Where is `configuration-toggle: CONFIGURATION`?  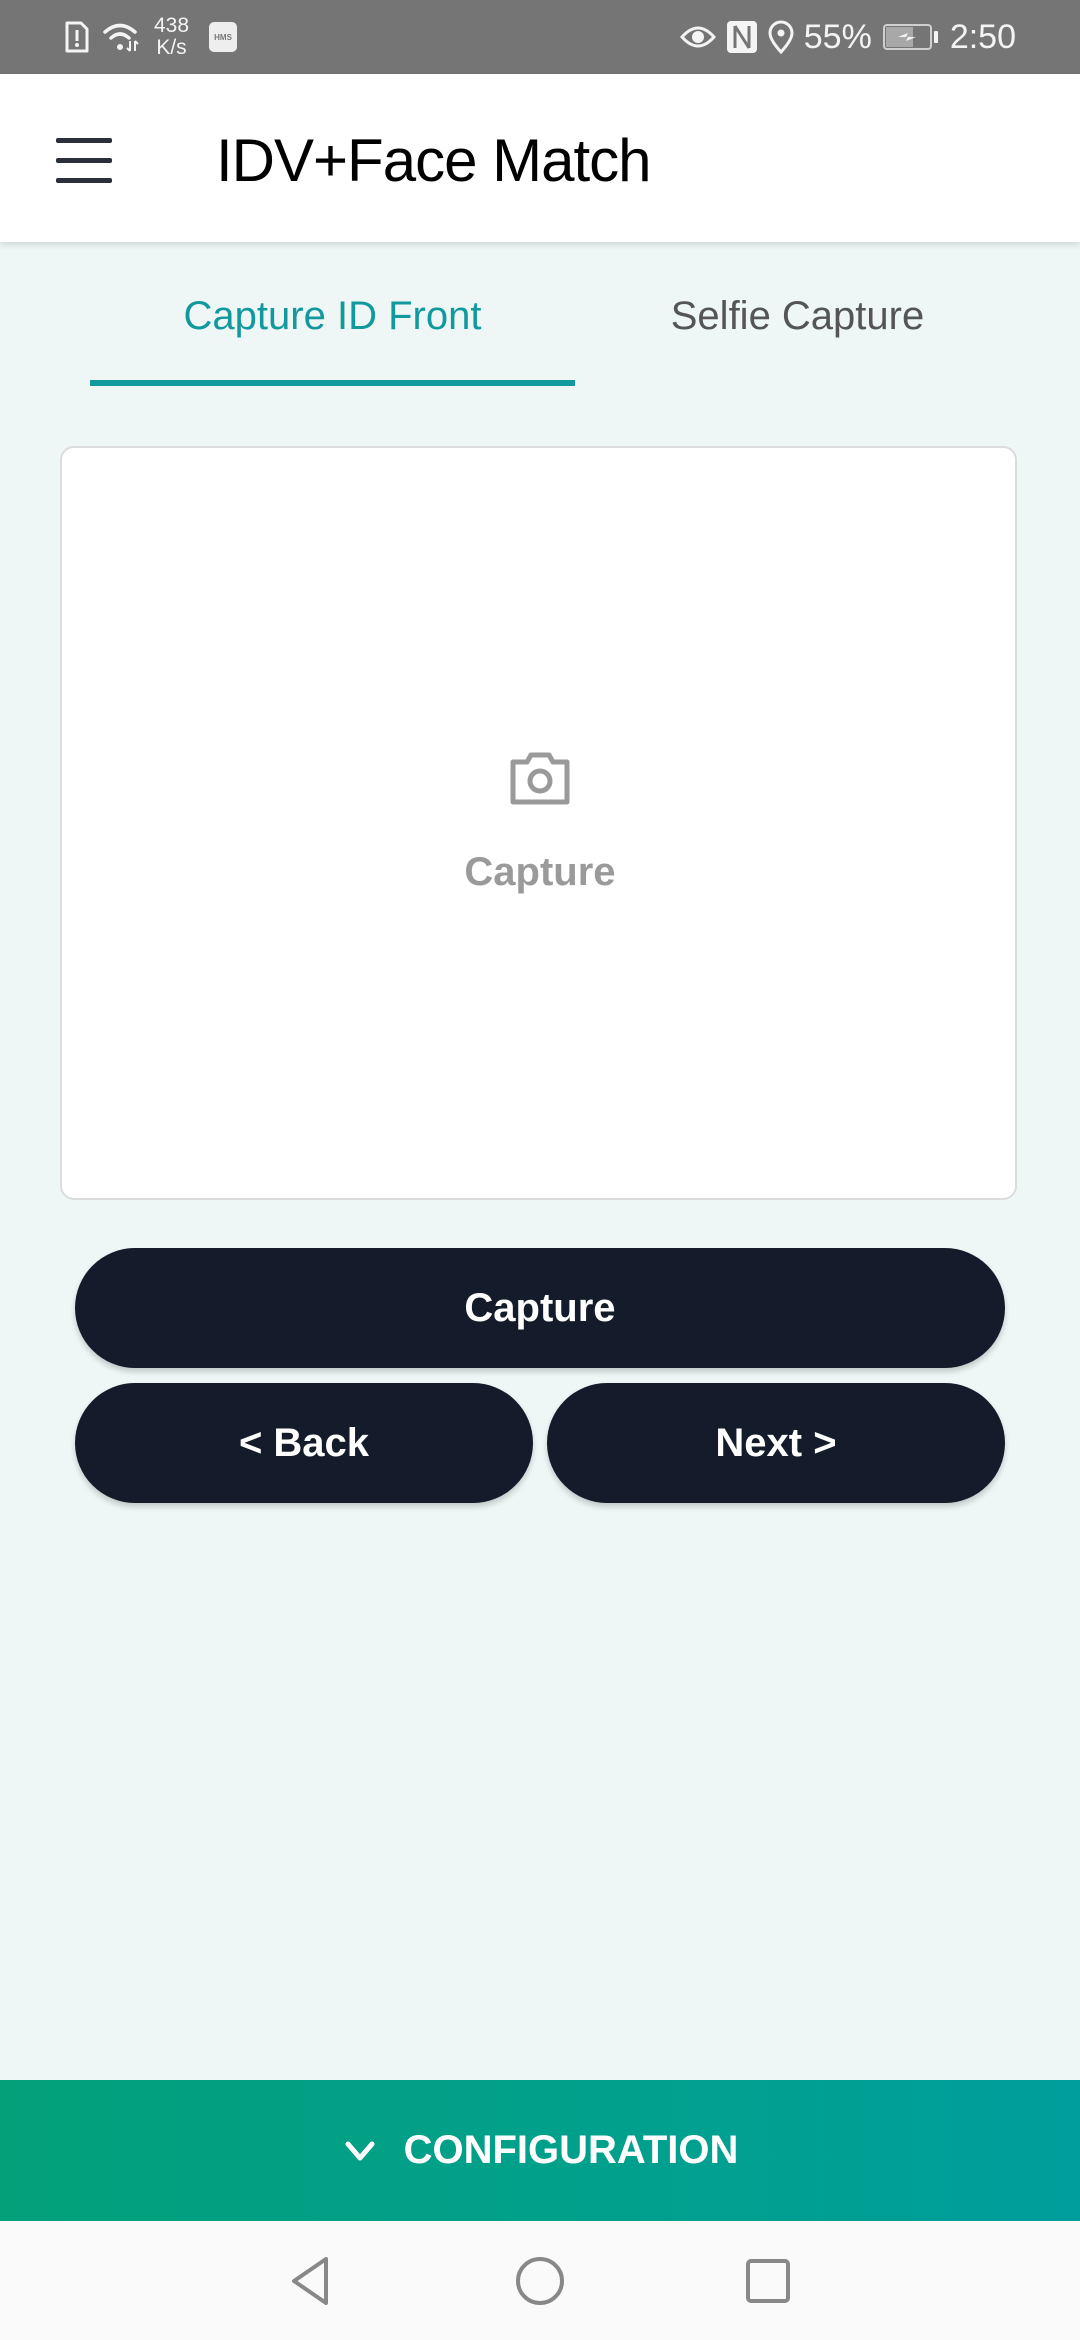
configuration-toggle: CONFIGURATION is located at coordinates (540, 2150).